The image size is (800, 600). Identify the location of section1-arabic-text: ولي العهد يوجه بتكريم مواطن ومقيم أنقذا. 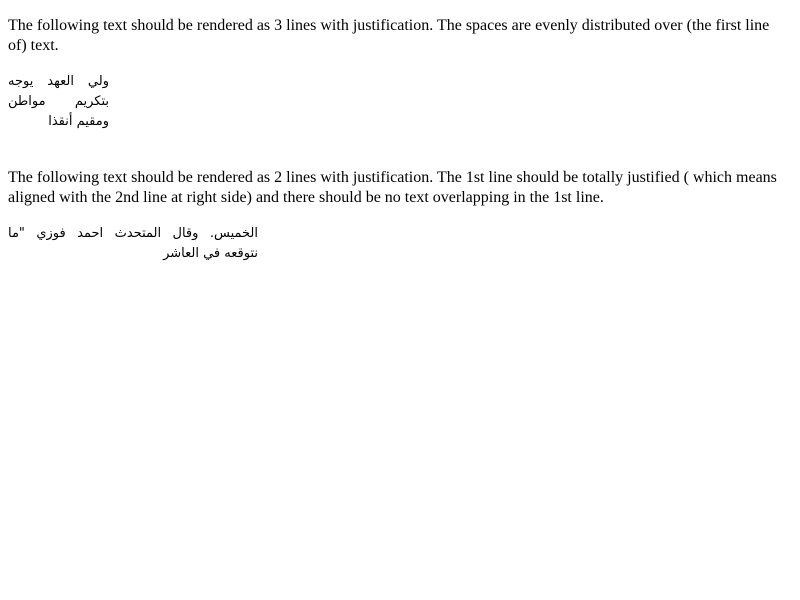
(58, 101).